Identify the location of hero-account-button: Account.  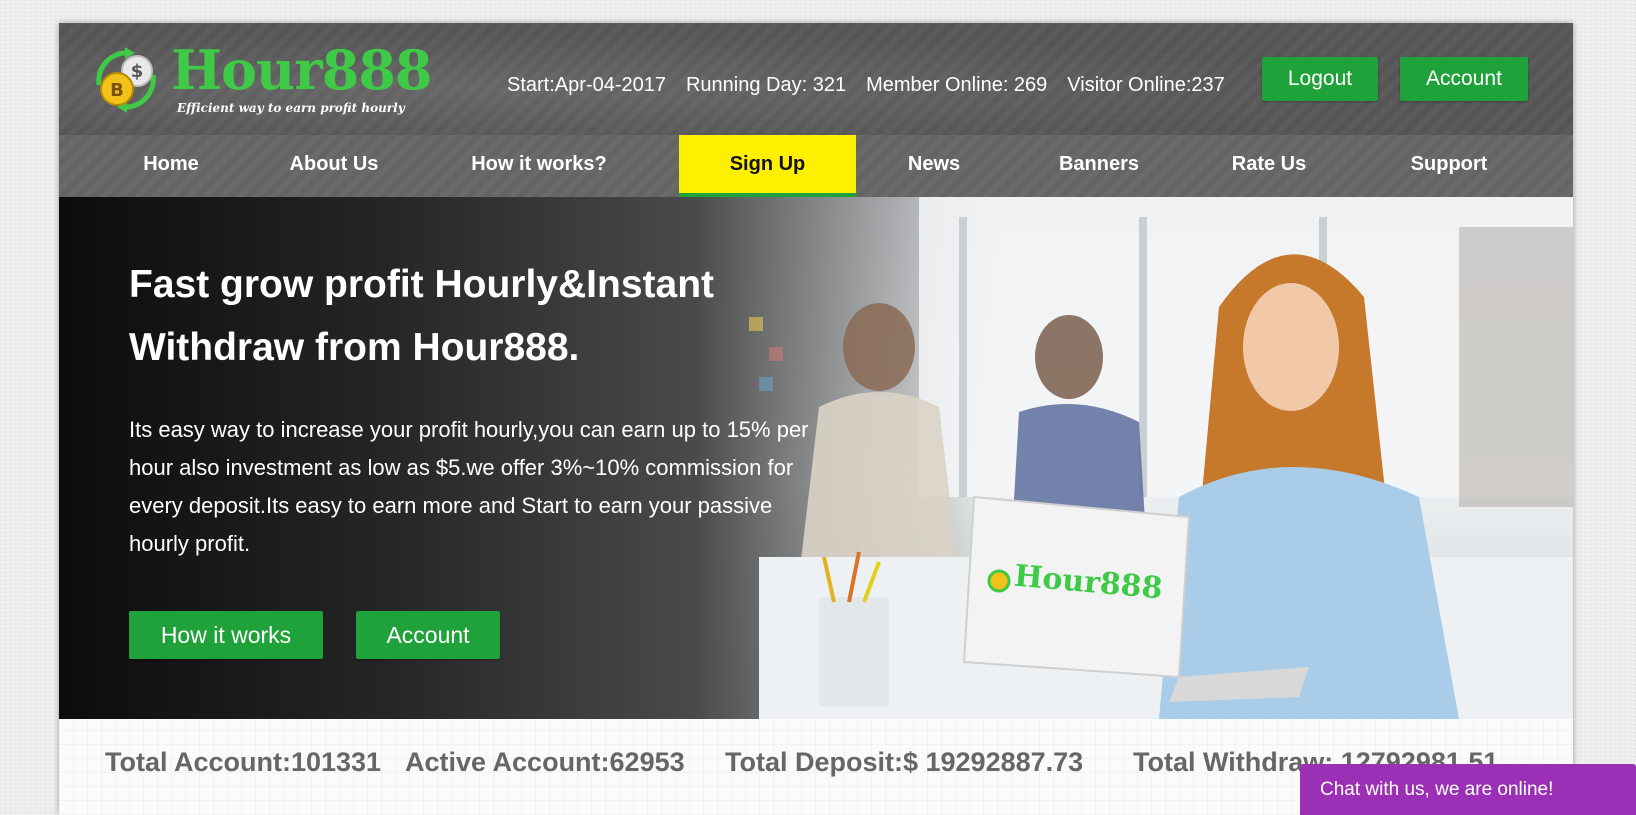
(428, 635).